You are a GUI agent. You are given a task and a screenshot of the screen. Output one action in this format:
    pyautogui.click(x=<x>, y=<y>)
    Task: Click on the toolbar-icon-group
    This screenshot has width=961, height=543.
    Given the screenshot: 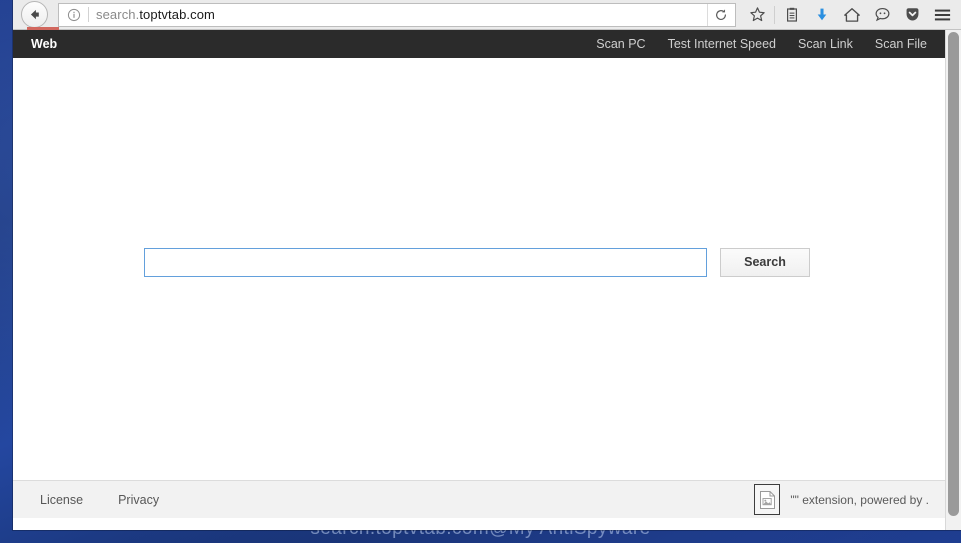 What is the action you would take?
    pyautogui.click(x=849, y=15)
    